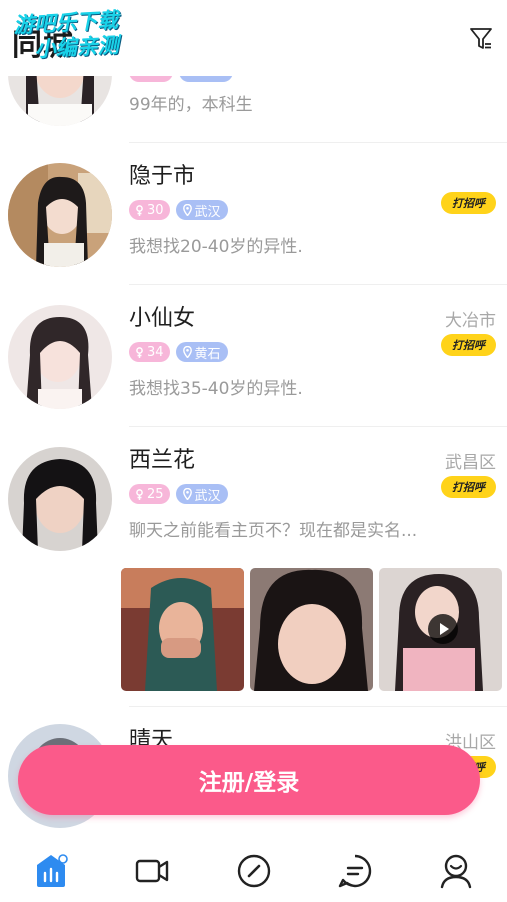 This screenshot has height=902, width=507. I want to click on tab-video, so click(151, 871).